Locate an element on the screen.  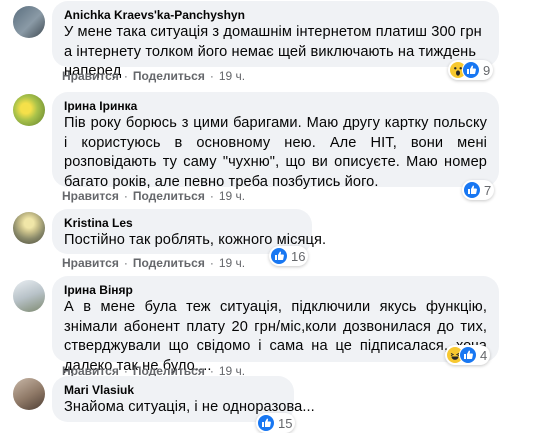
comment-author: Mari Vlasiuk is located at coordinates (173, 390).